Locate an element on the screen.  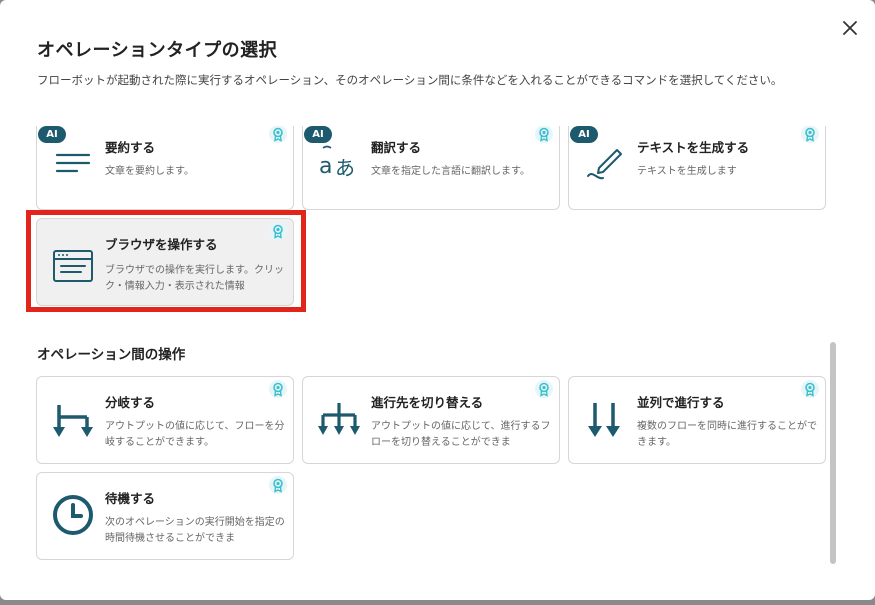
card-parallel: 並列で進行する 複数のフローを同時に進行することができます。 is located at coordinates (697, 420).